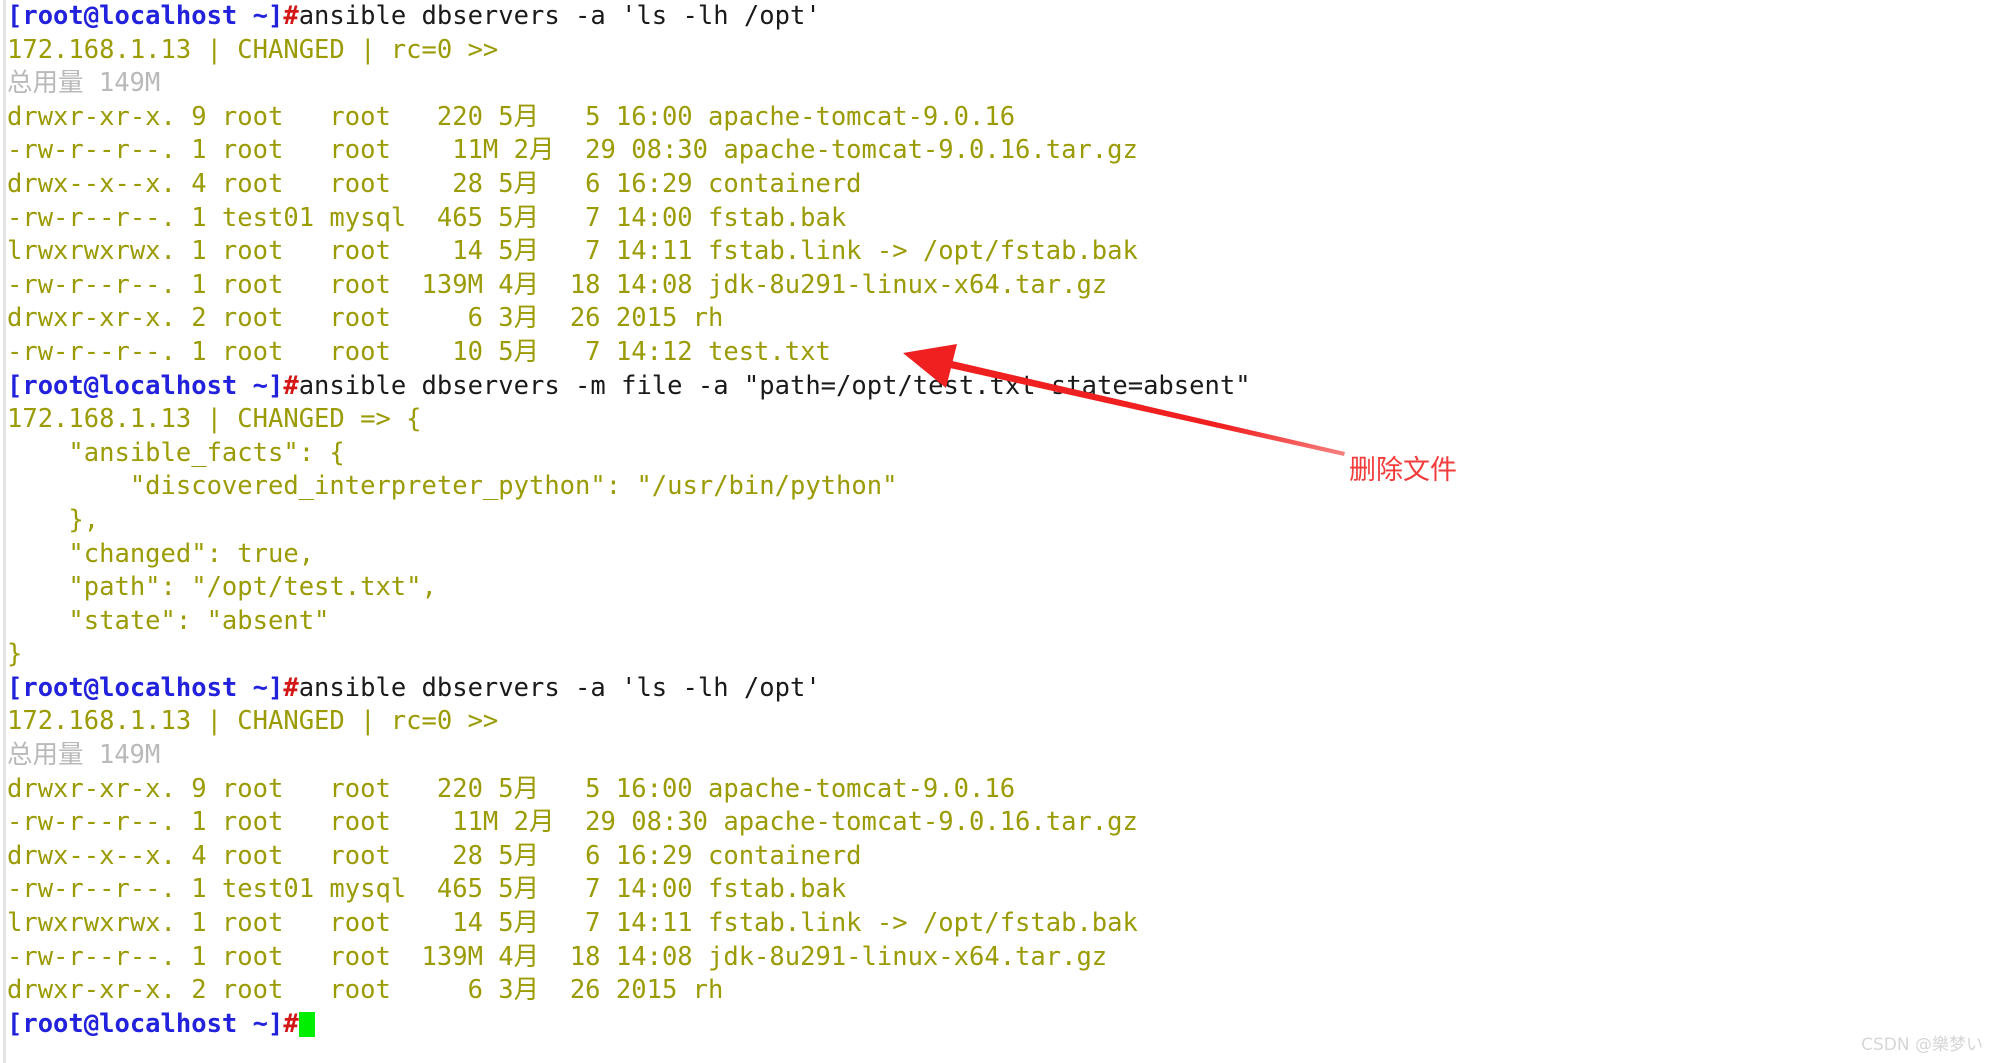 This screenshot has width=1997, height=1063. Describe the element at coordinates (176, 452) in the screenshot. I see `output-text: "ansible_facts": {` at that location.